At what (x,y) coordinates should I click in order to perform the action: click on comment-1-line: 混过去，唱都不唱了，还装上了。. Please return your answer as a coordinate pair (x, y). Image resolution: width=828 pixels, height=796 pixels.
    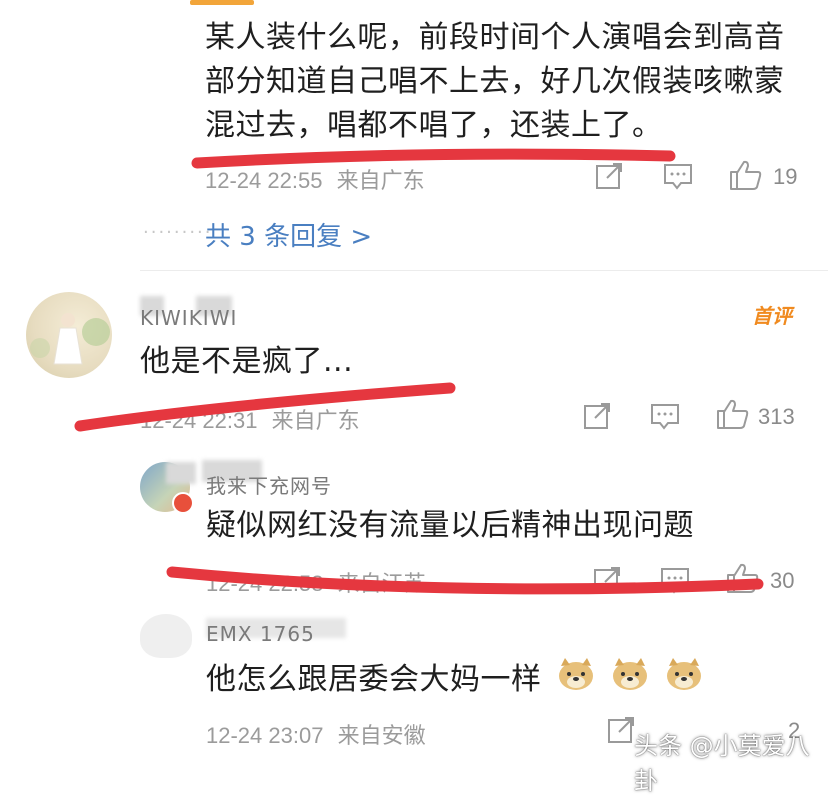
    Looking at the image, I should click on (434, 125).